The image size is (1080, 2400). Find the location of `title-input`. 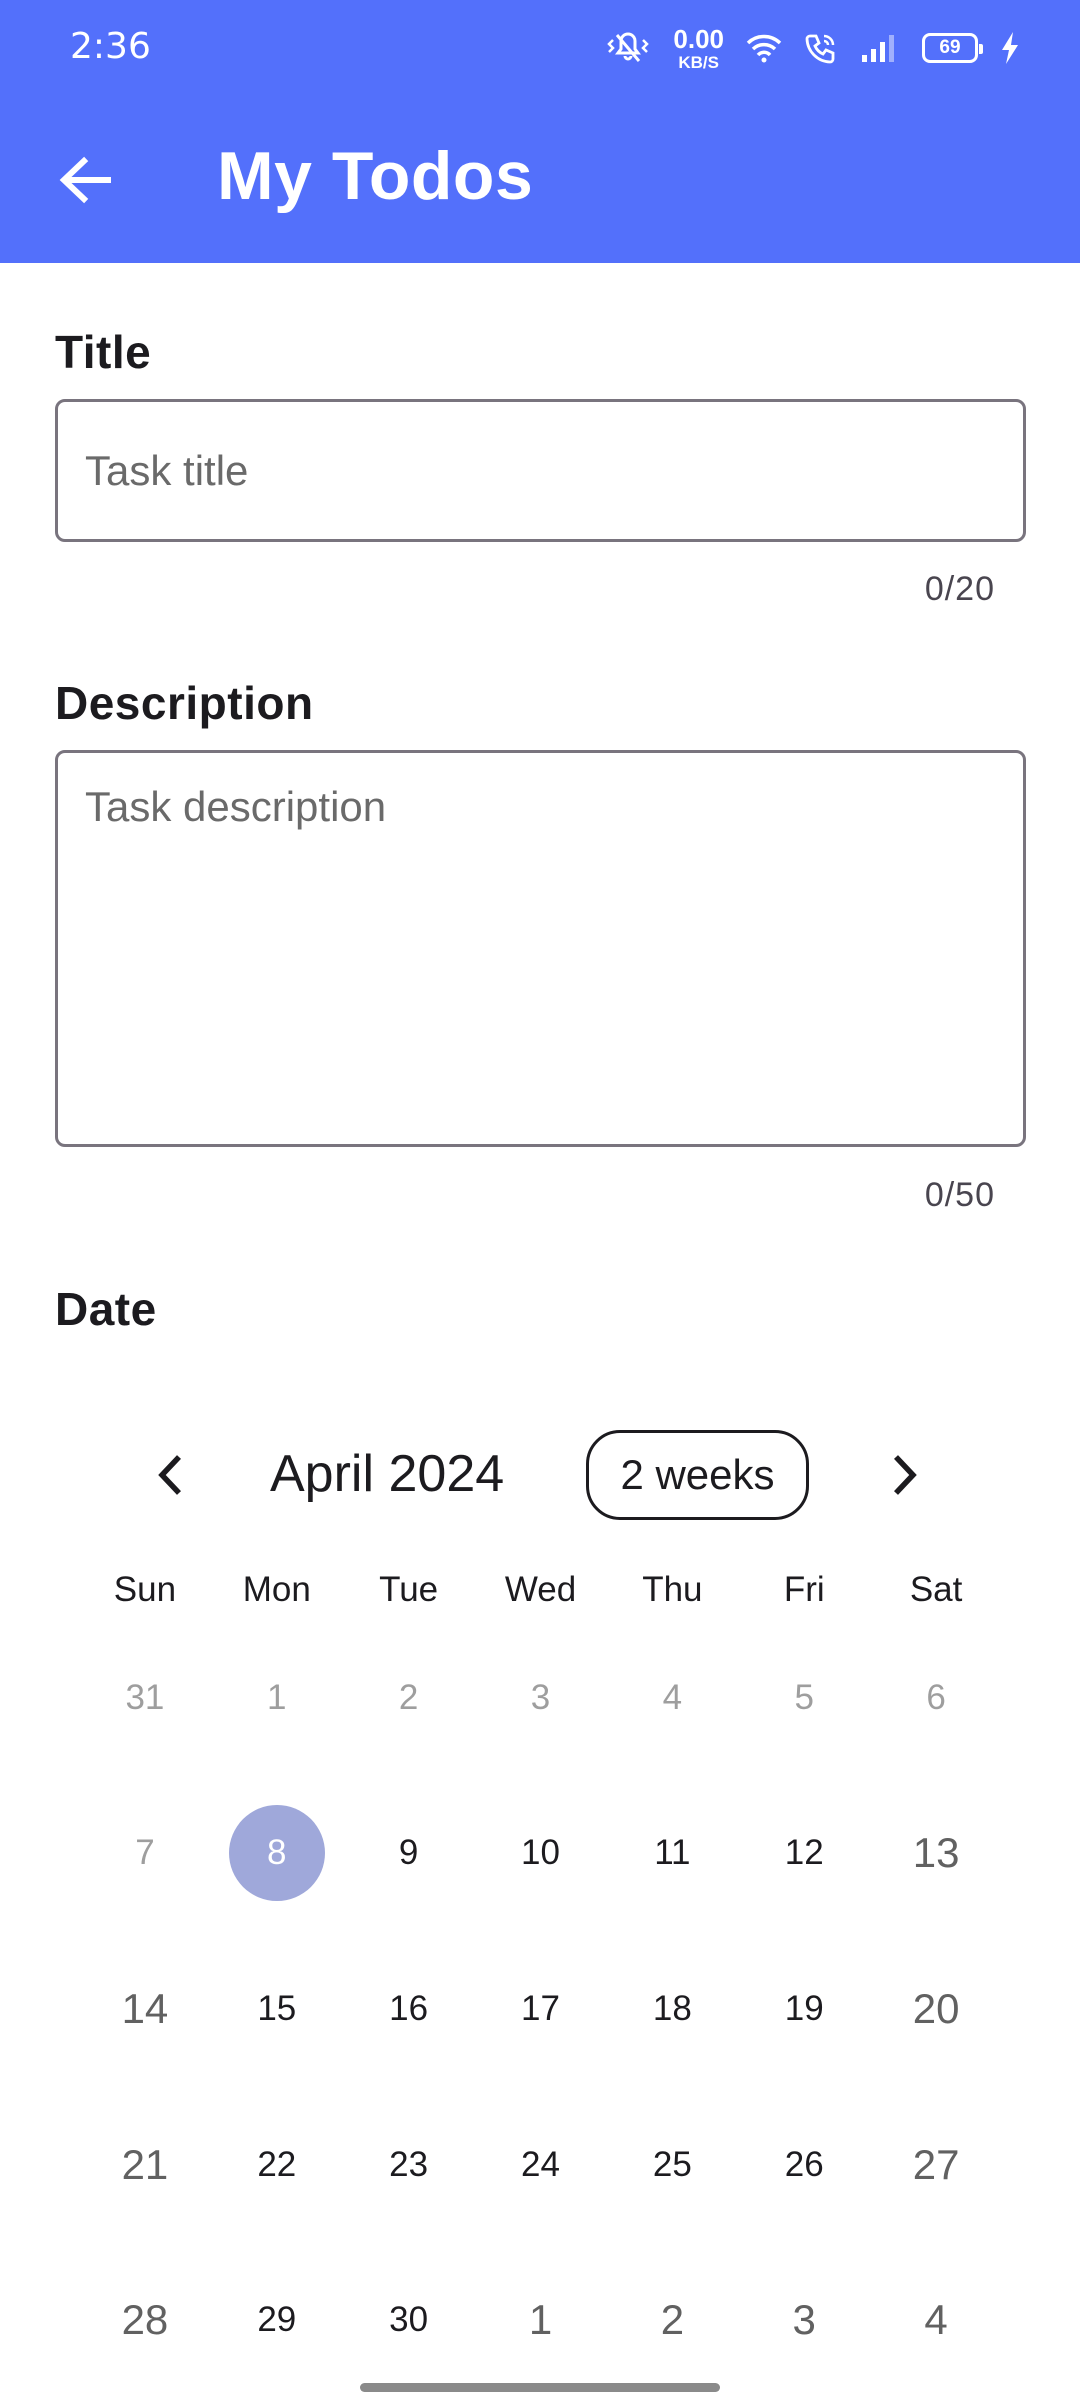

title-input is located at coordinates (540, 470).